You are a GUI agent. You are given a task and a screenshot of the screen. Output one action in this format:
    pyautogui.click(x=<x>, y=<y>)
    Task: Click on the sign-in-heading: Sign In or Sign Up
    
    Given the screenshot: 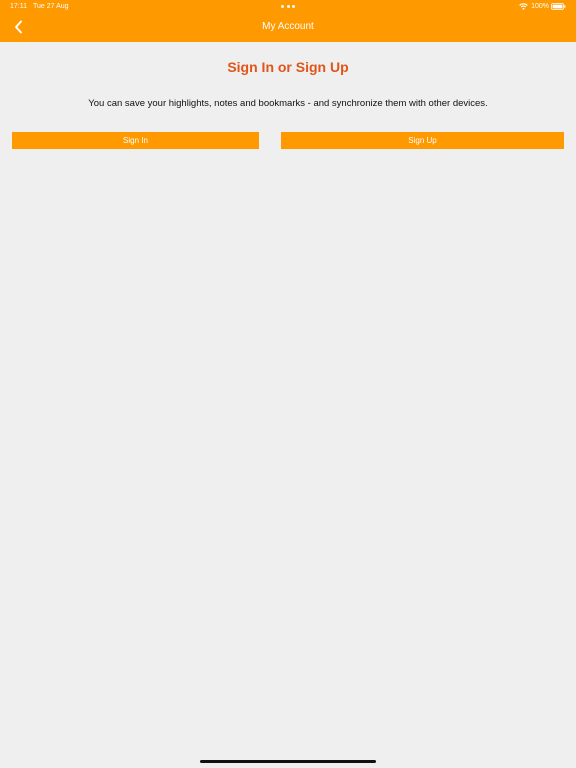 What is the action you would take?
    pyautogui.click(x=288, y=67)
    